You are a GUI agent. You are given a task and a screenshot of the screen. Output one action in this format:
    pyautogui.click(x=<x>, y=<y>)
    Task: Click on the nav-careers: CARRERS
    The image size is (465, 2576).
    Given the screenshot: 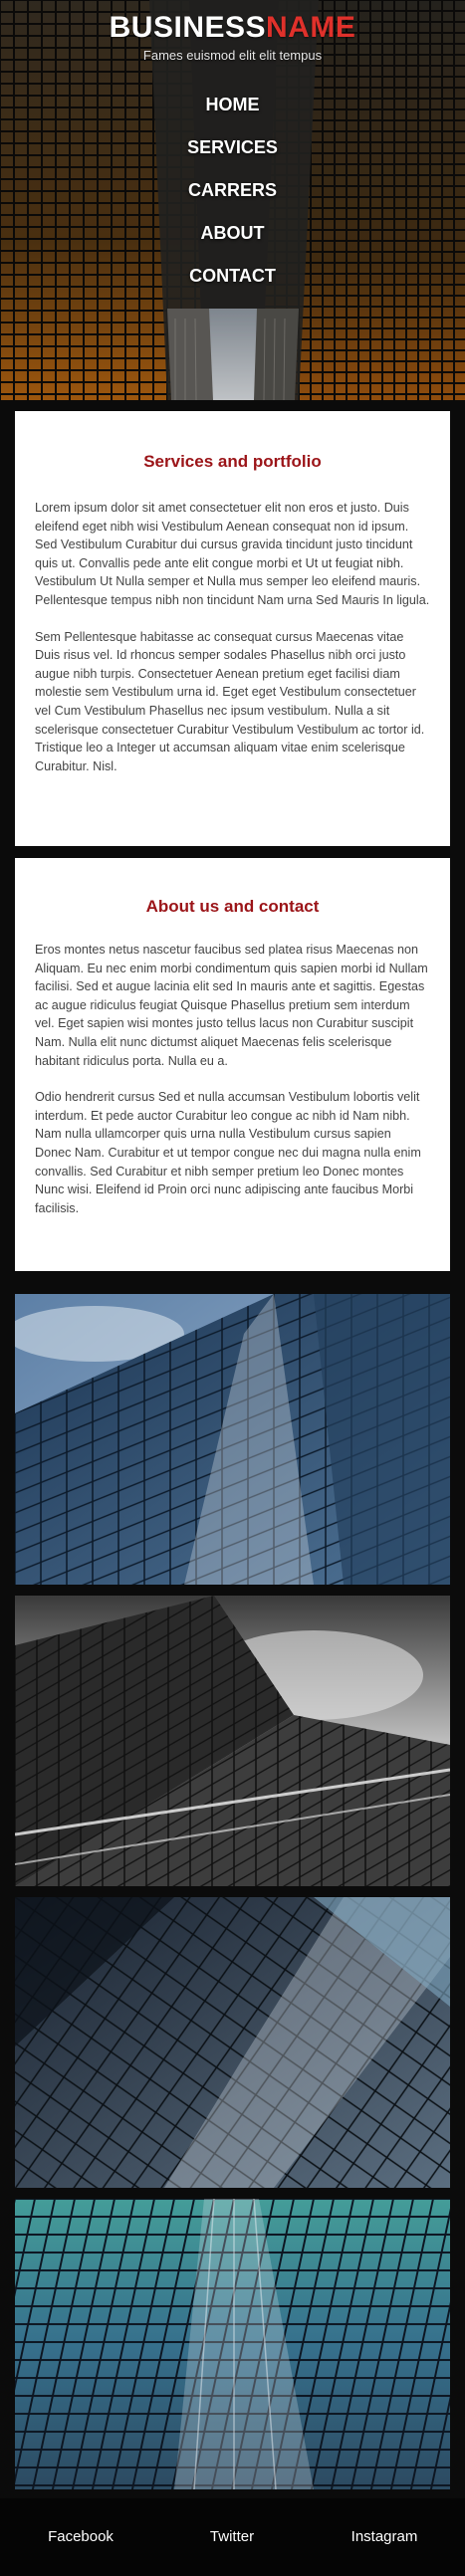 What is the action you would take?
    pyautogui.click(x=233, y=198)
    